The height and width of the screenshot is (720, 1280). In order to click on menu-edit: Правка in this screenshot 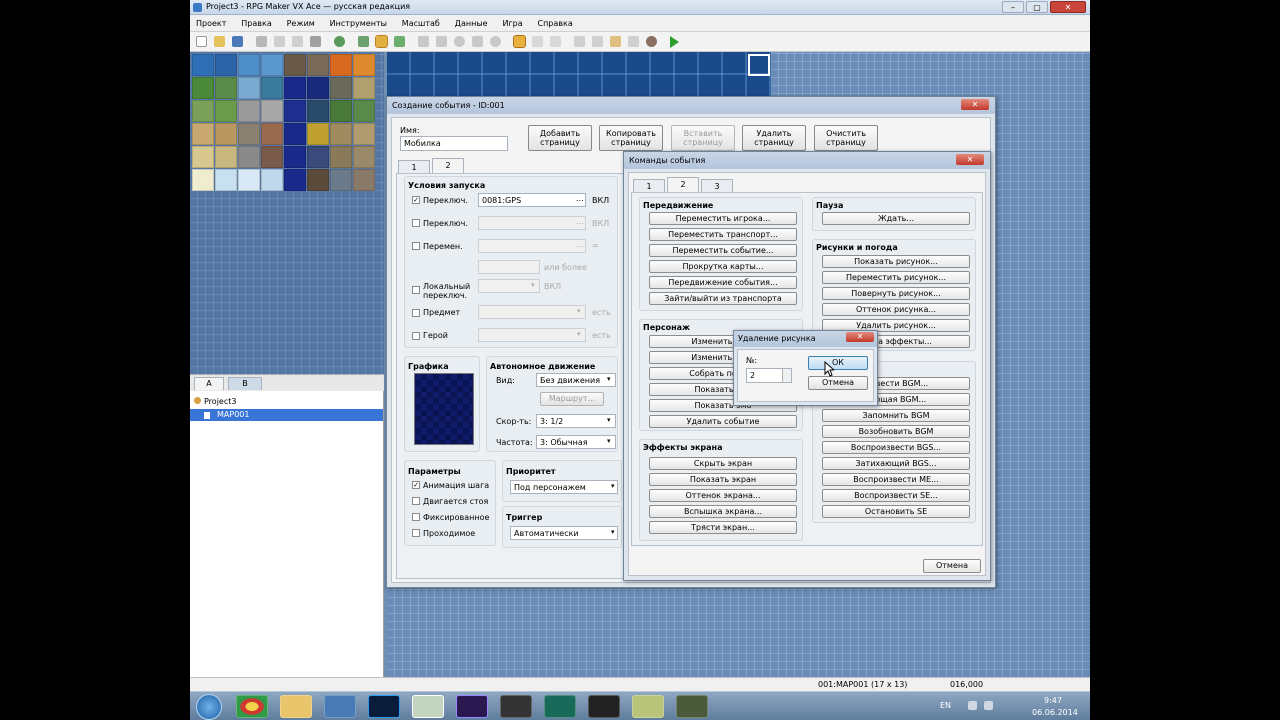, I will do `click(256, 22)`.